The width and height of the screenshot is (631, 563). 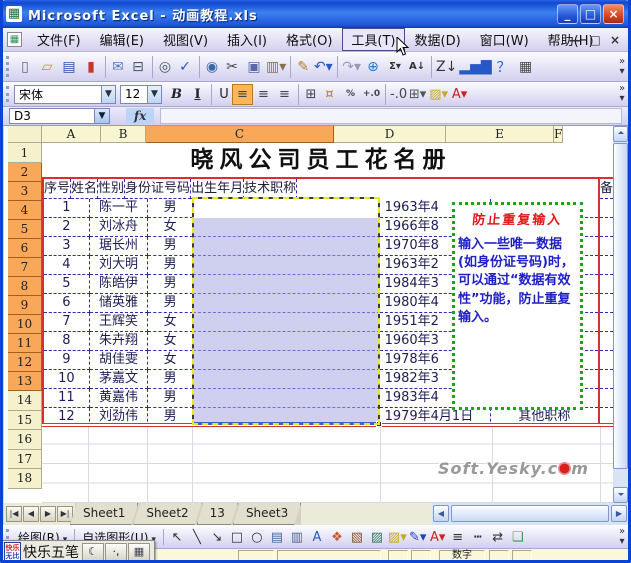 What do you see at coordinates (67, 246) in the screenshot?
I see `cell-serial: 3` at bounding box center [67, 246].